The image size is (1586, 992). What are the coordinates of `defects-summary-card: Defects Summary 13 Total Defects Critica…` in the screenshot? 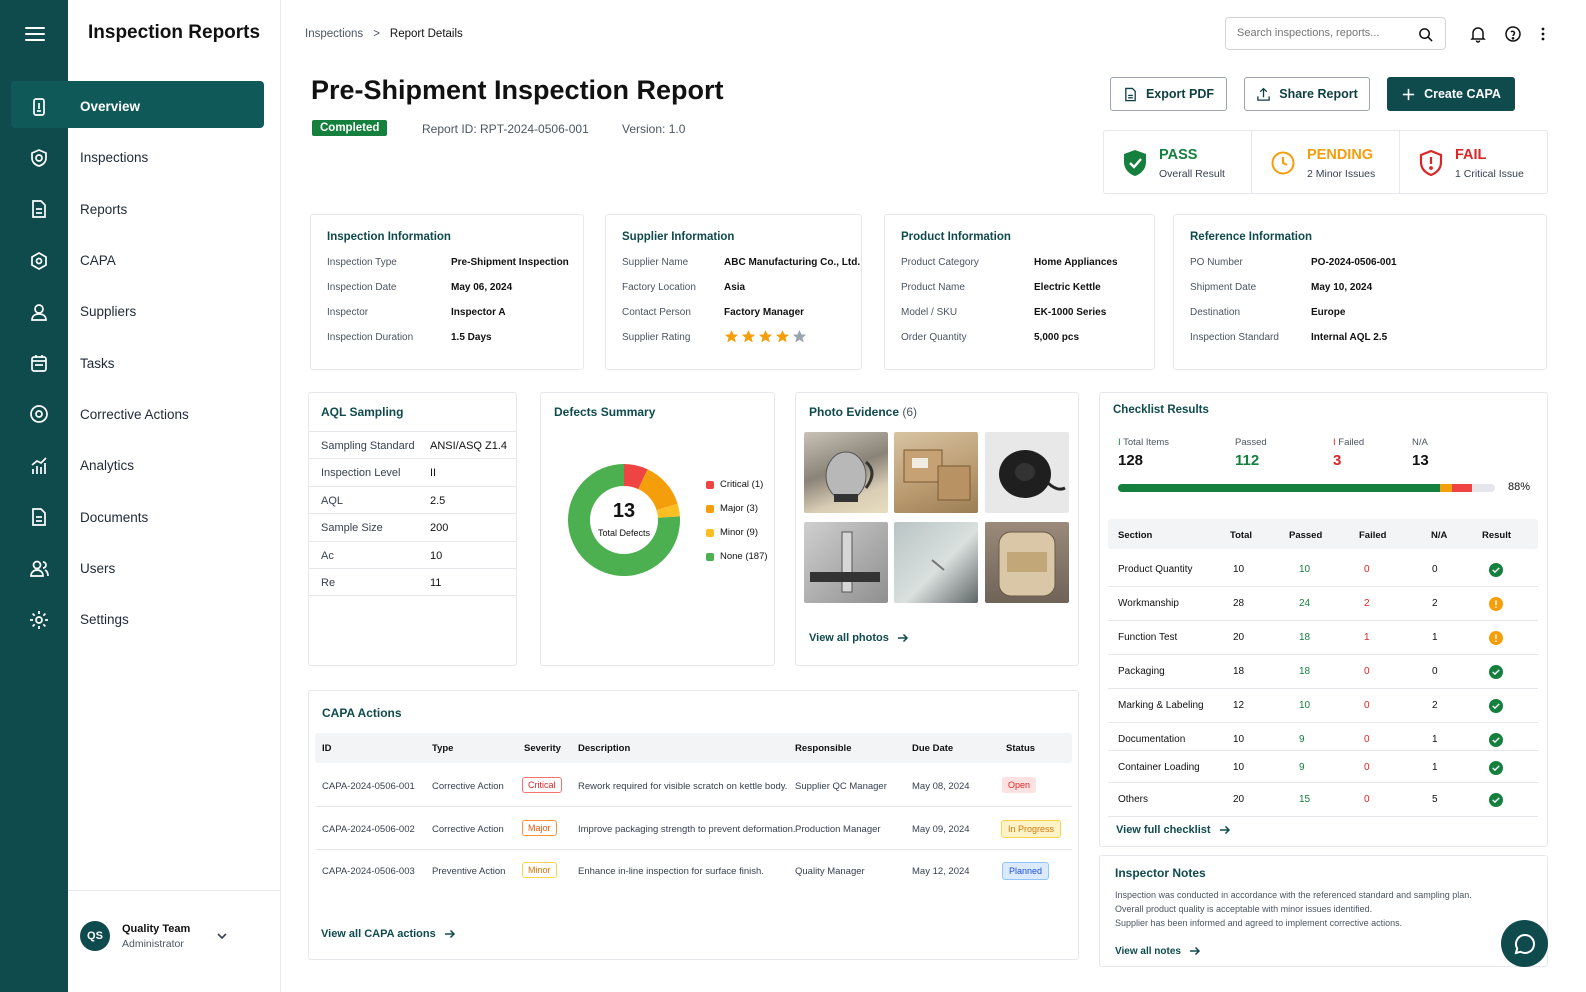 It's located at (657, 529).